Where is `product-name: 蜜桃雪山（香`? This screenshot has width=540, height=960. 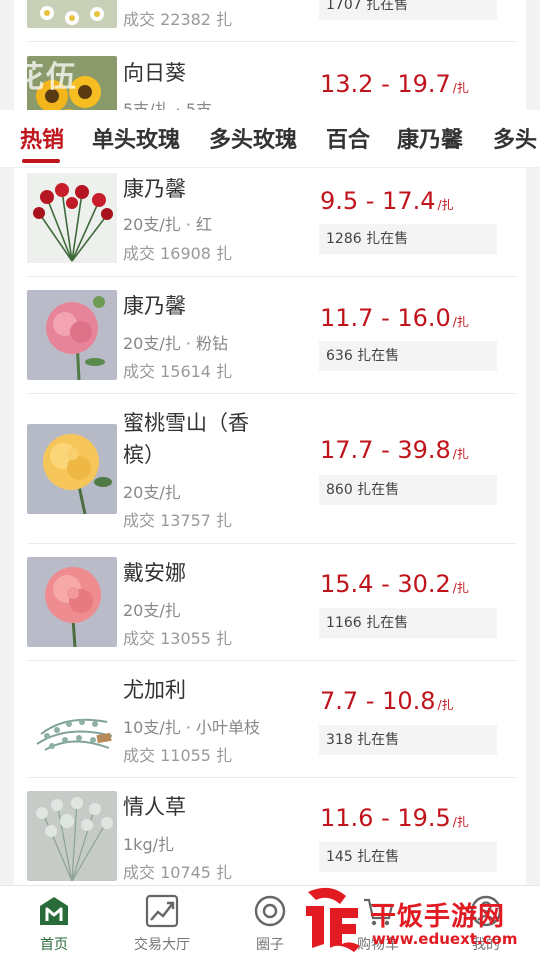
product-name: 蜜桃雪山（香 is located at coordinates (186, 423).